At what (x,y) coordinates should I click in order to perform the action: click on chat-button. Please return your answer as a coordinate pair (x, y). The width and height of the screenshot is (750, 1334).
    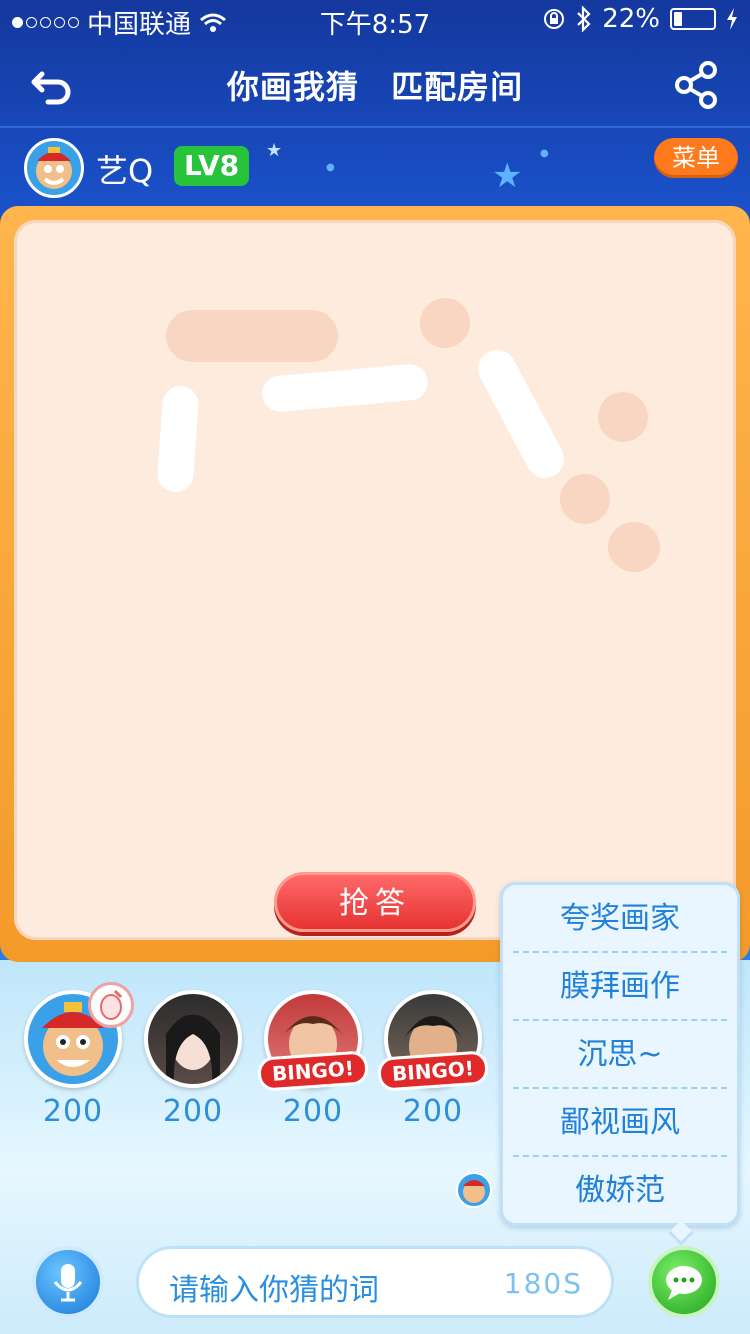
    Looking at the image, I should click on (684, 1282).